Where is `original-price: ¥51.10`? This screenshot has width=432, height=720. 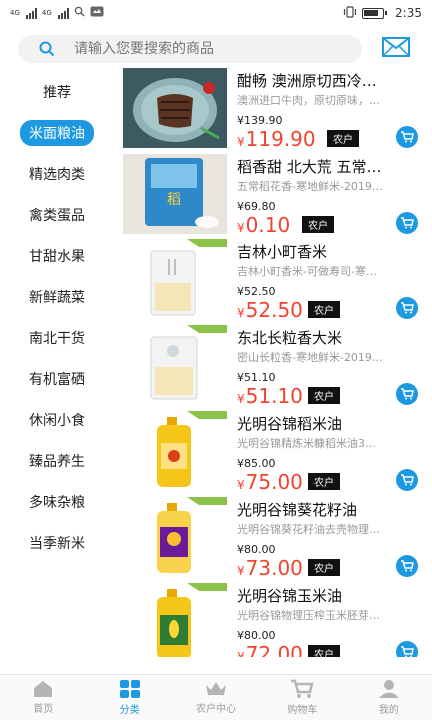 original-price: ¥51.10 is located at coordinates (256, 377).